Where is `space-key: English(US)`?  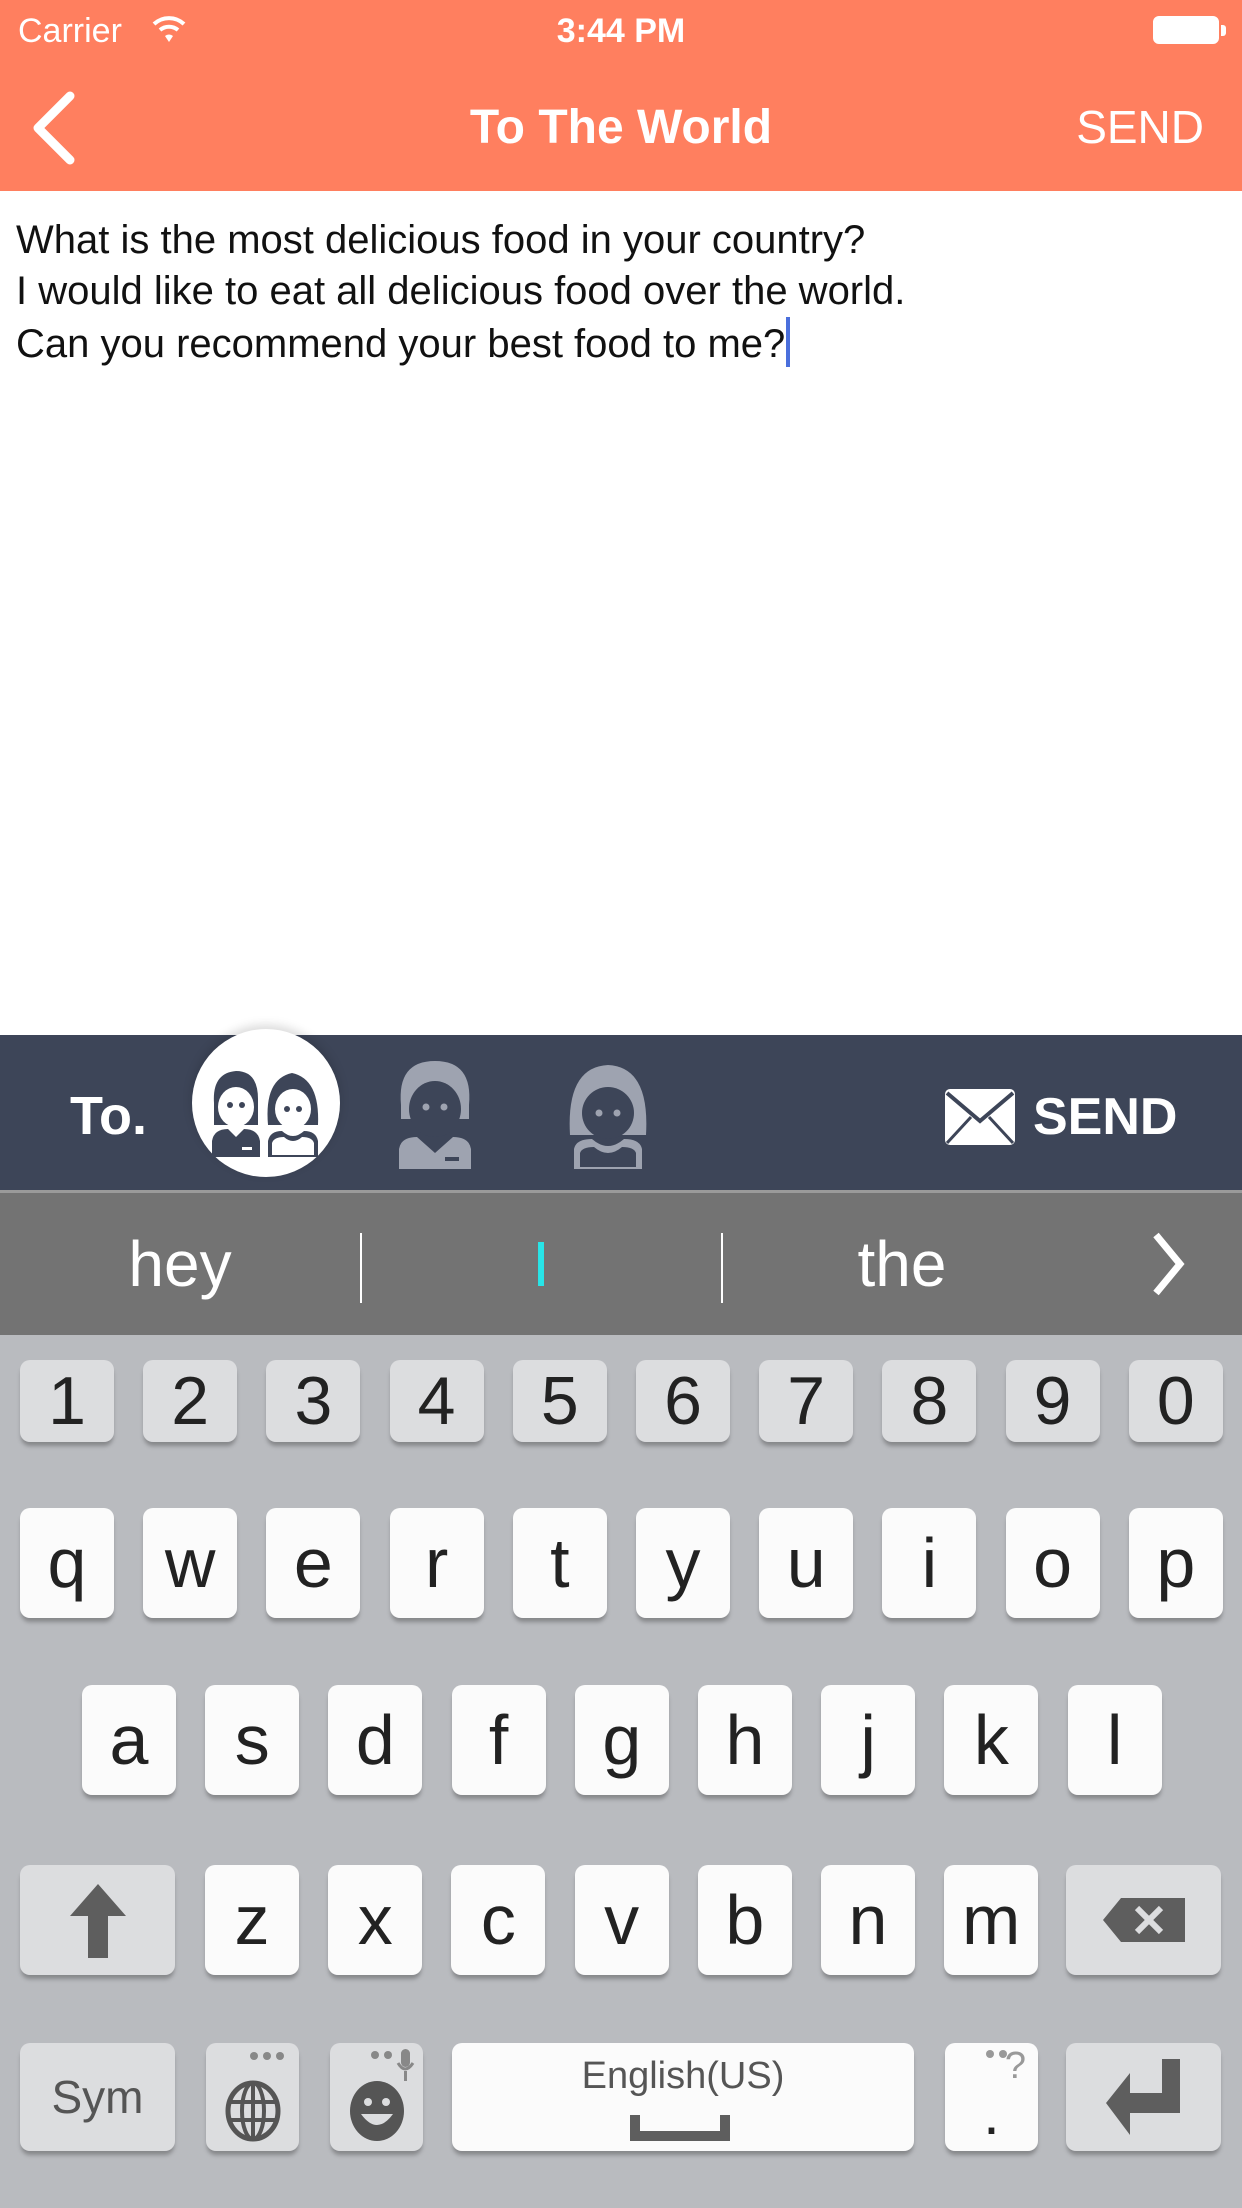
space-key: English(US) is located at coordinates (683, 2097).